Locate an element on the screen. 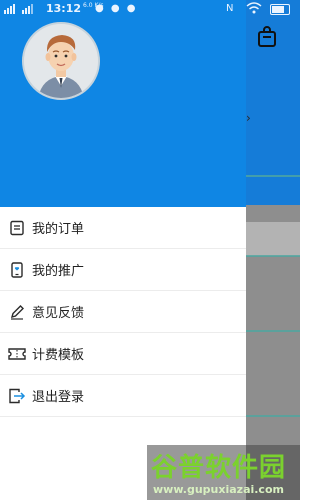 The width and height of the screenshot is (320, 500). menu-item-label: 我的订单 is located at coordinates (58, 229).